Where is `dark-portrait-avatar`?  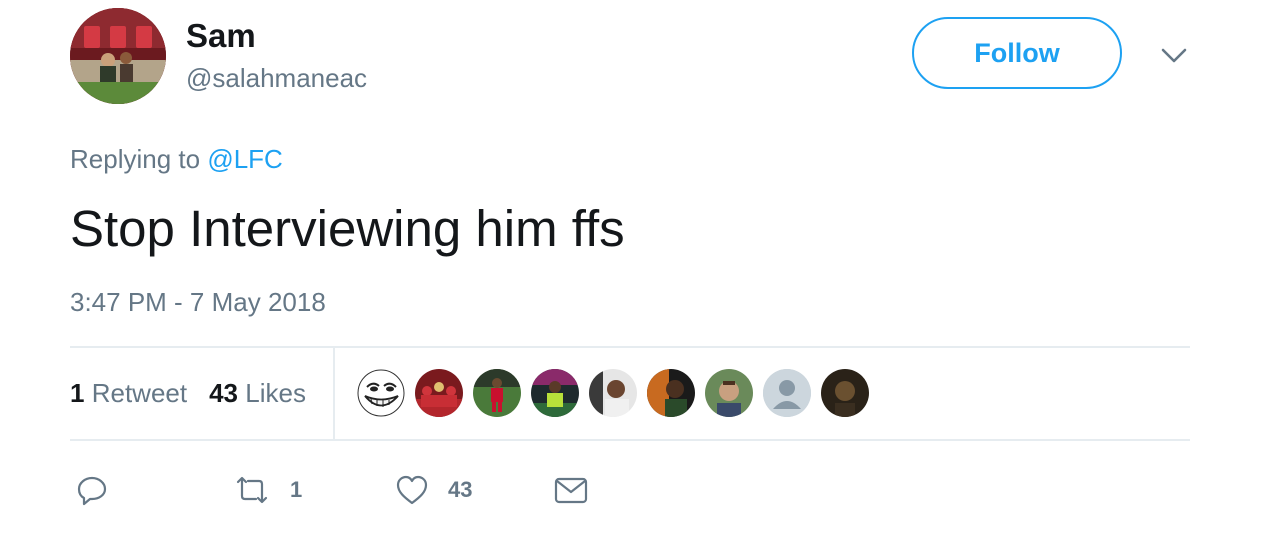
dark-portrait-avatar is located at coordinates (671, 393).